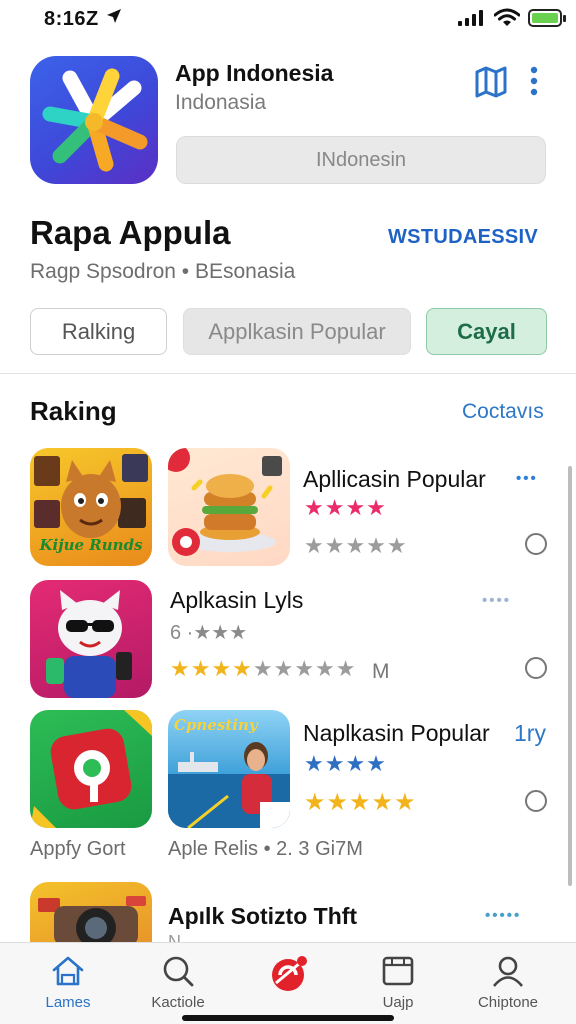  Describe the element at coordinates (361, 160) in the screenshot. I see `get-button: INdonesin` at that location.